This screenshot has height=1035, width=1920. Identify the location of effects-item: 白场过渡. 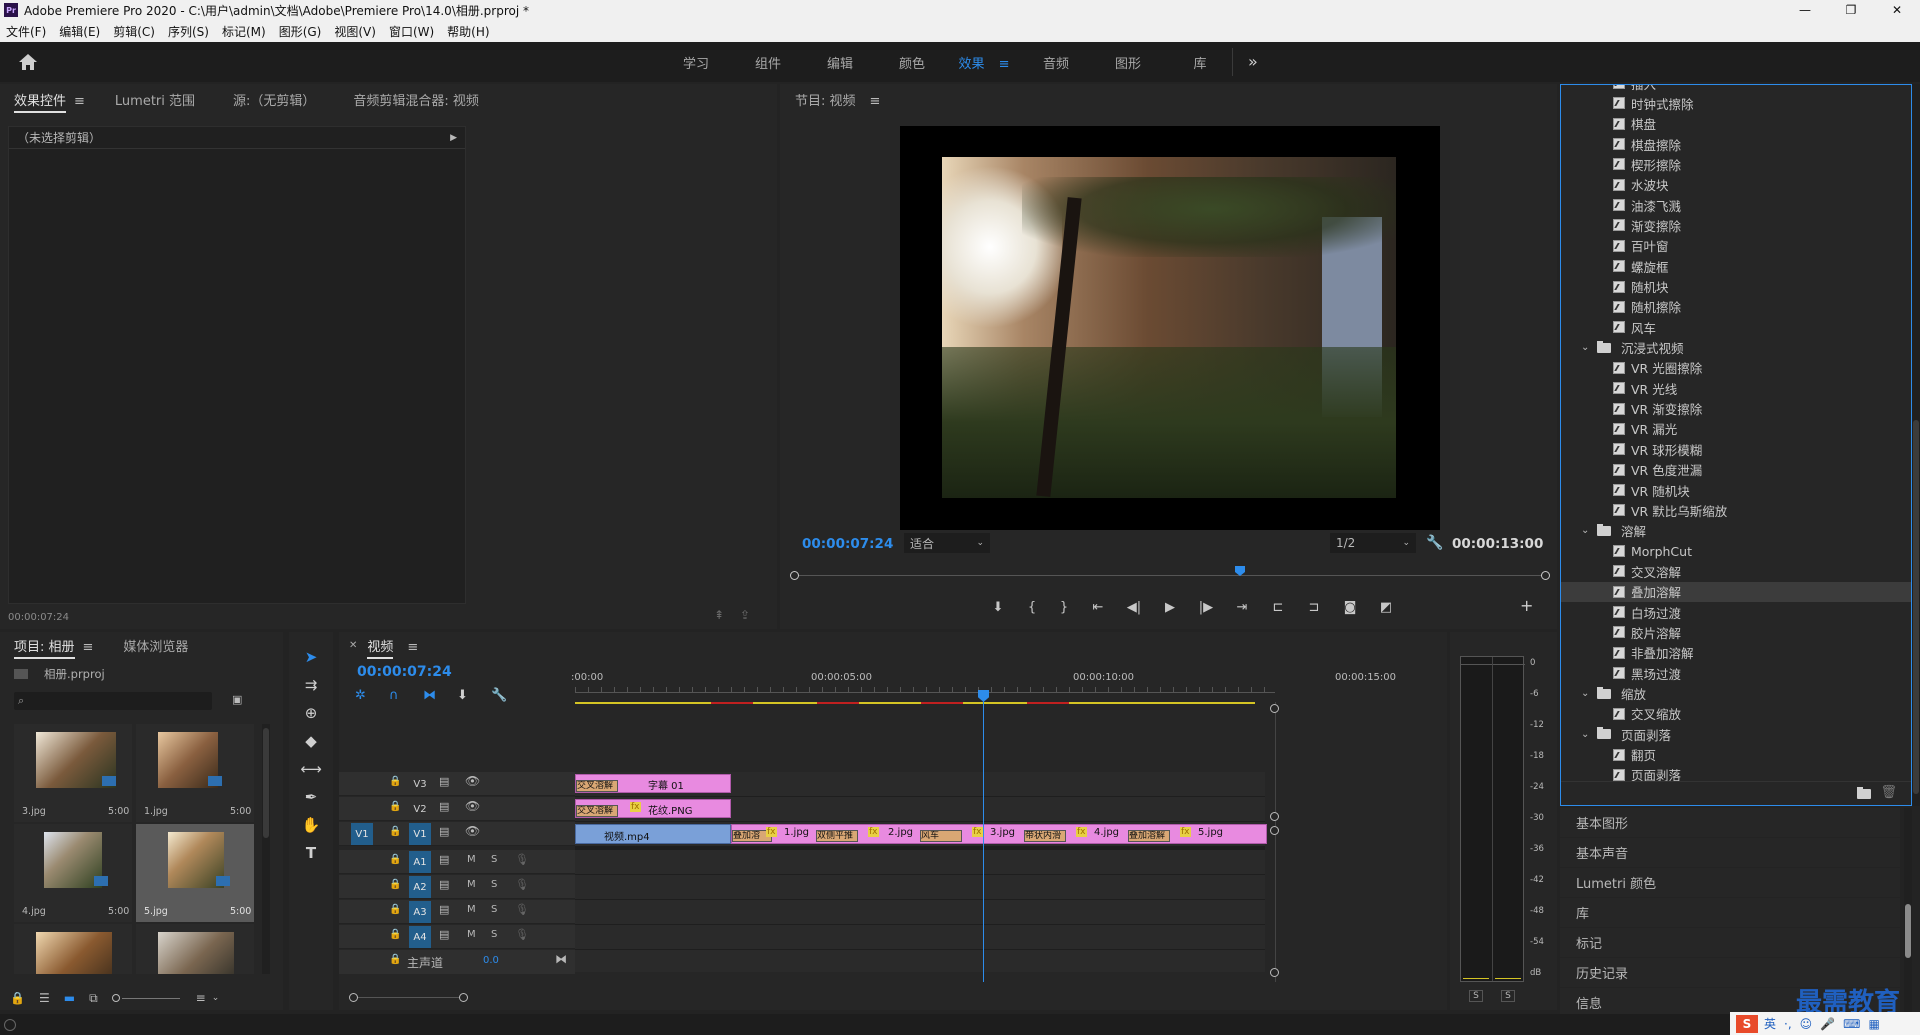
(1736, 612).